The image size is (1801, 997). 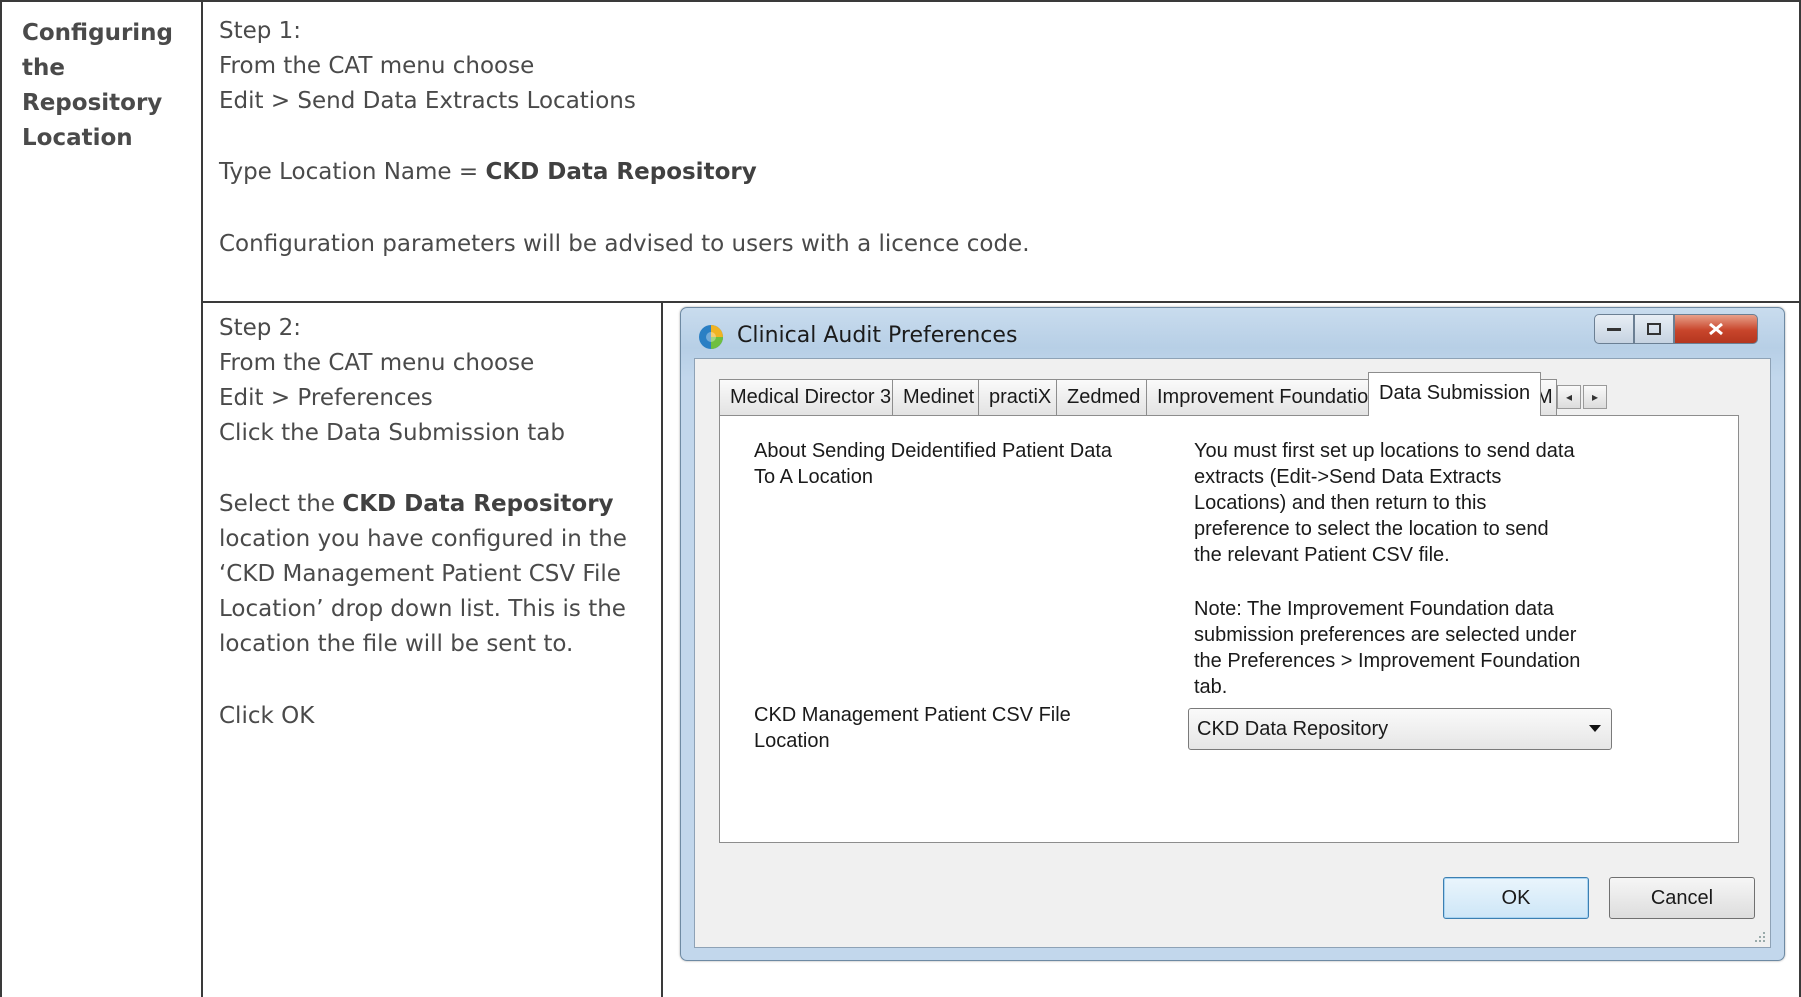 What do you see at coordinates (352, 172) in the screenshot?
I see `location-prefix: Type Location Name =` at bounding box center [352, 172].